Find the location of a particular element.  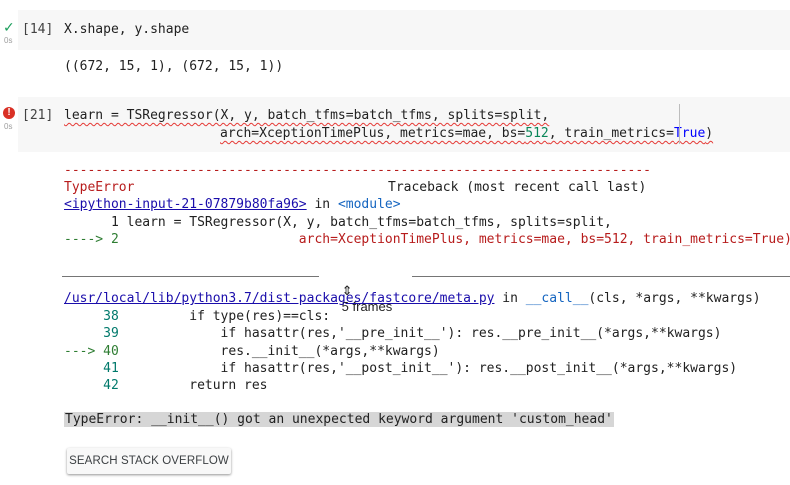

cell-output: ((672, 15, 1), (672, 15, 1)) is located at coordinates (174, 66).